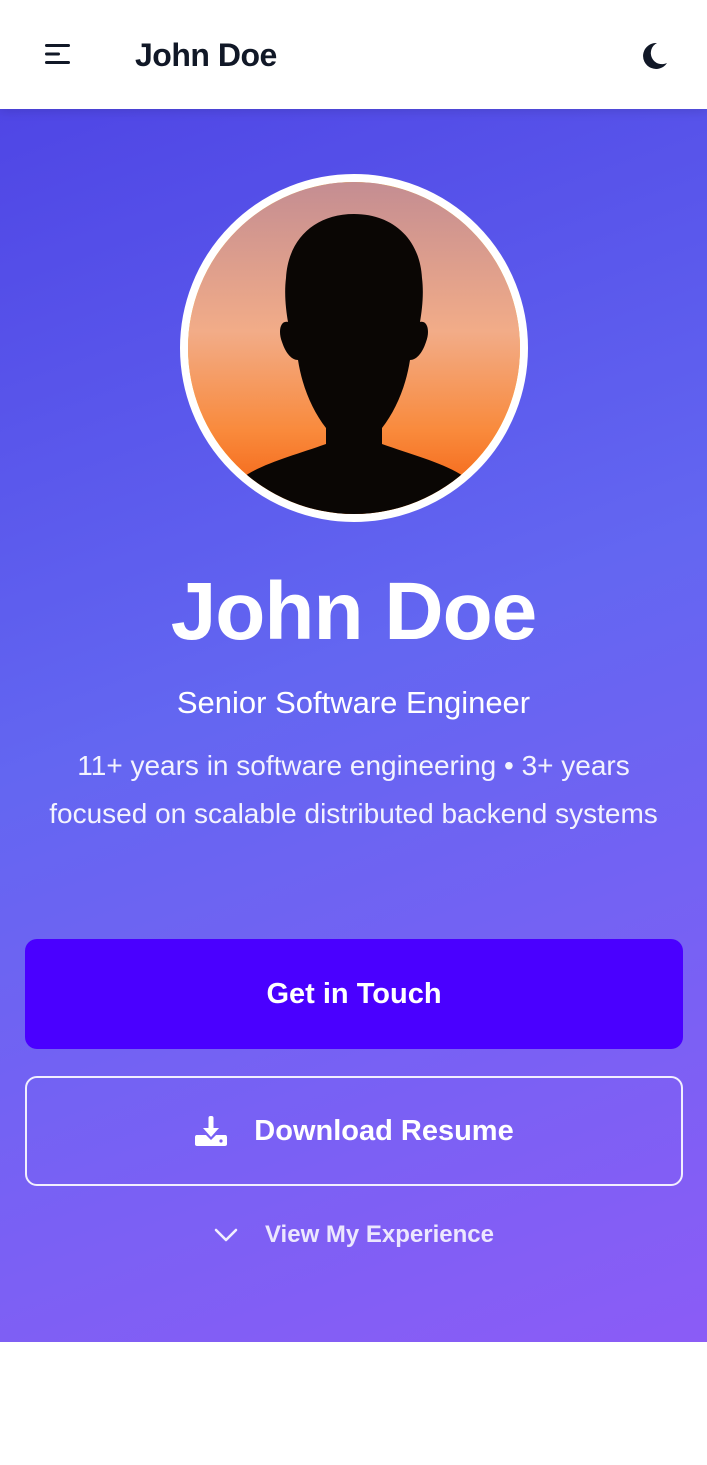  What do you see at coordinates (211, 1131) in the screenshot?
I see `download-icon` at bounding box center [211, 1131].